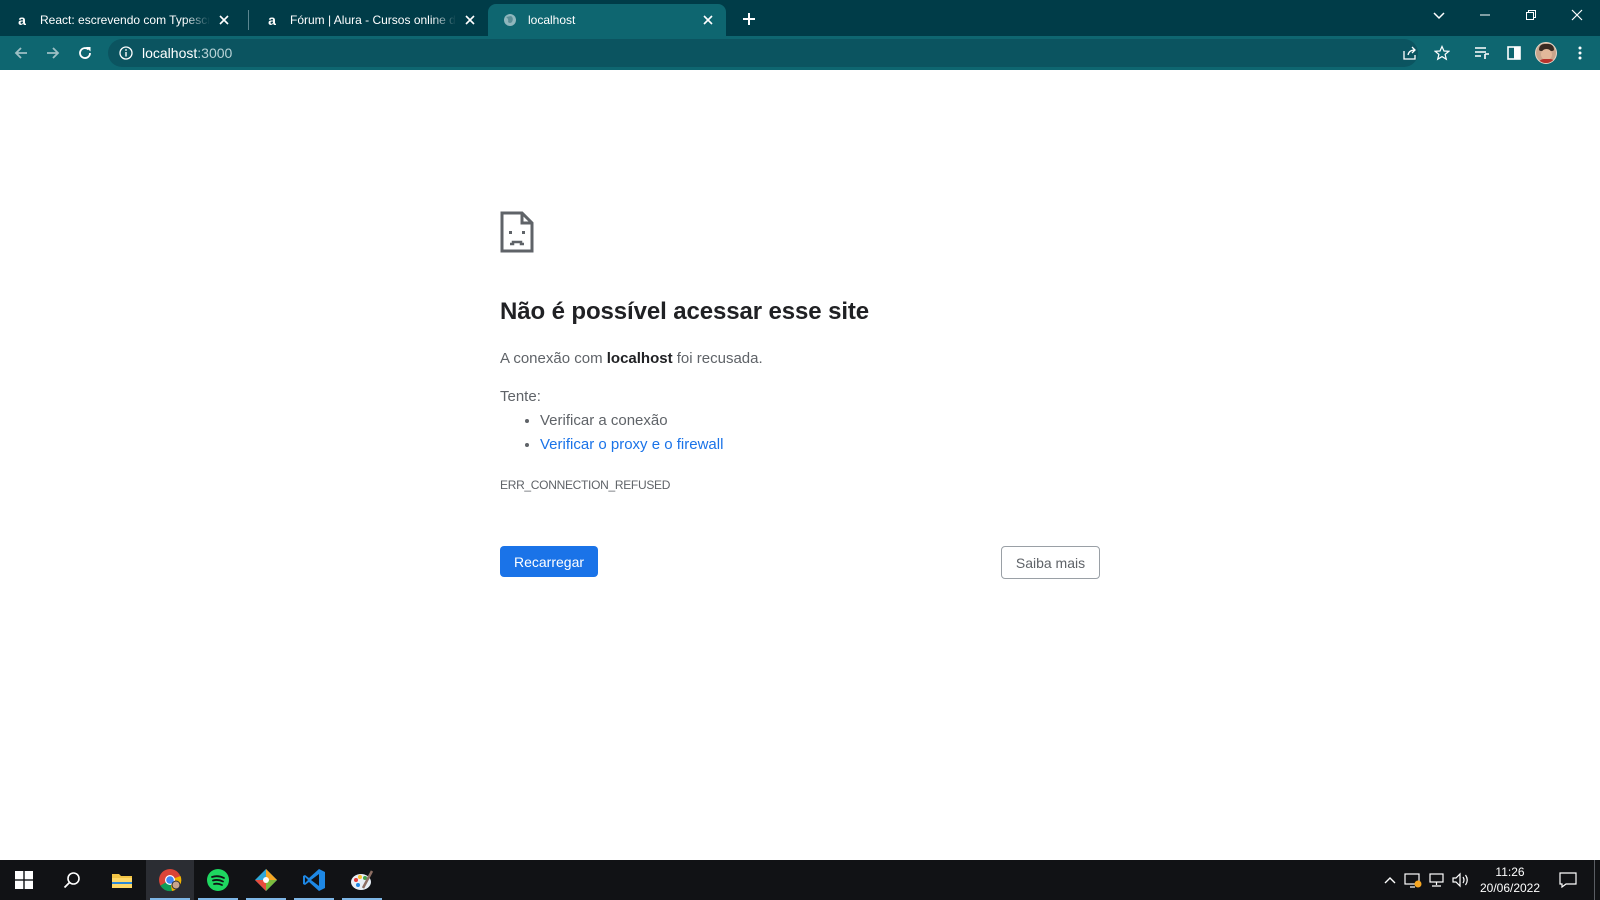 This screenshot has width=1600, height=900. I want to click on browser-toolbar: localhost:3000, so click(800, 53).